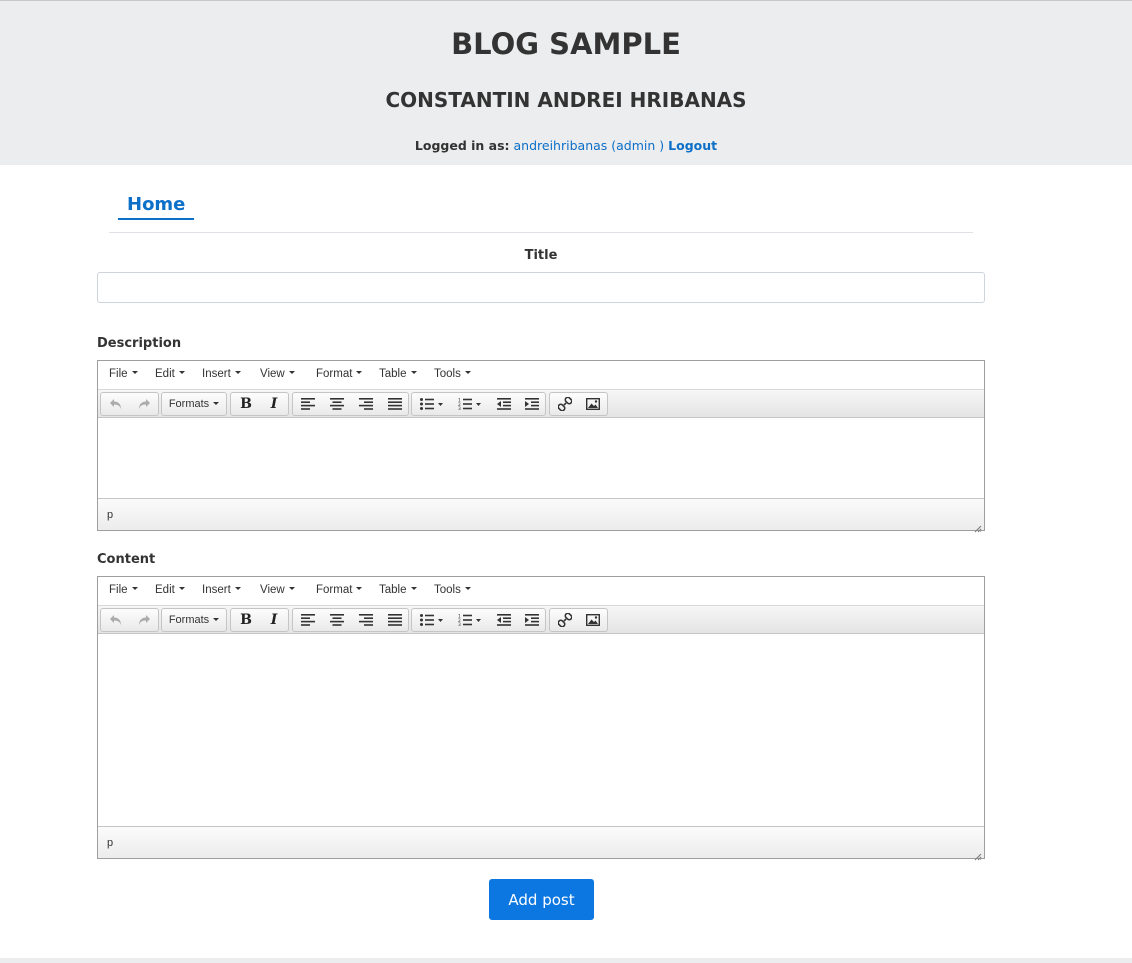 This screenshot has width=1132, height=963. What do you see at coordinates (541, 209) in the screenshot?
I see `nav-bar: Home` at bounding box center [541, 209].